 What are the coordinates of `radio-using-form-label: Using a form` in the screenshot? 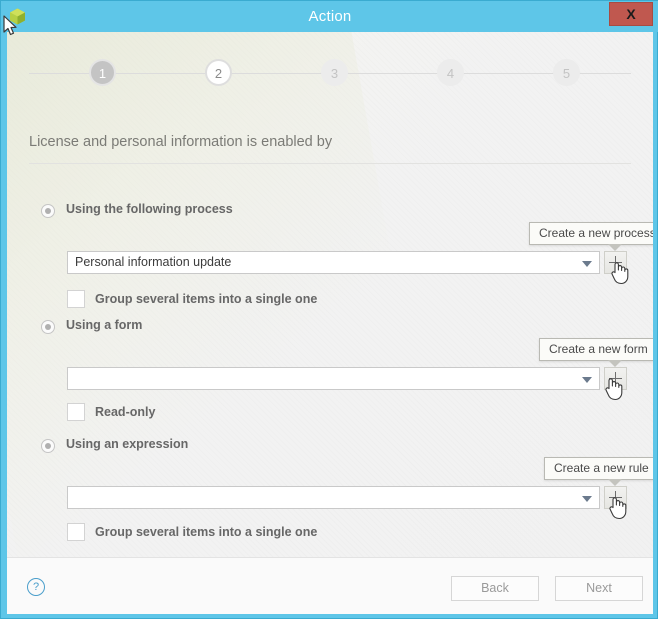 It's located at (104, 325).